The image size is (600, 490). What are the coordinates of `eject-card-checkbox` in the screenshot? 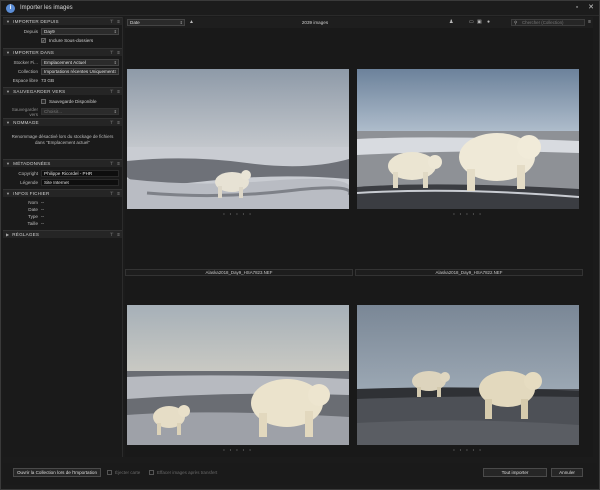 It's located at (109, 472).